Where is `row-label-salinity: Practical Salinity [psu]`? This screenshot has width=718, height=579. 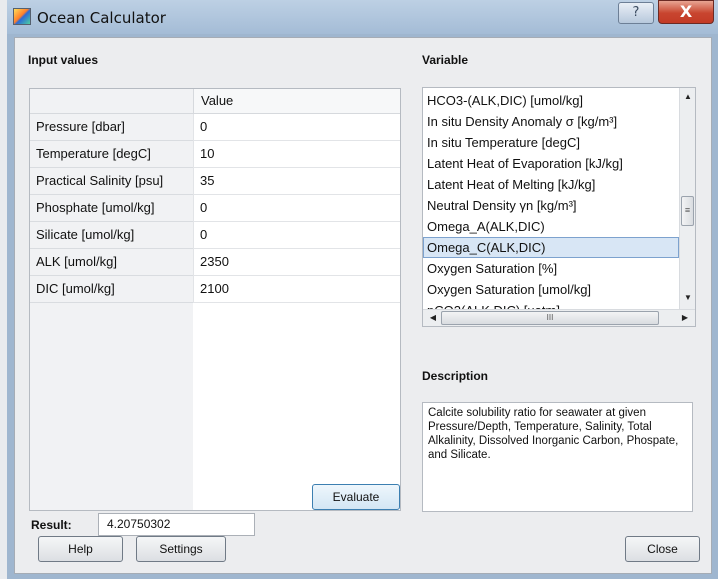
row-label-salinity: Practical Salinity [psu] is located at coordinates (111, 181).